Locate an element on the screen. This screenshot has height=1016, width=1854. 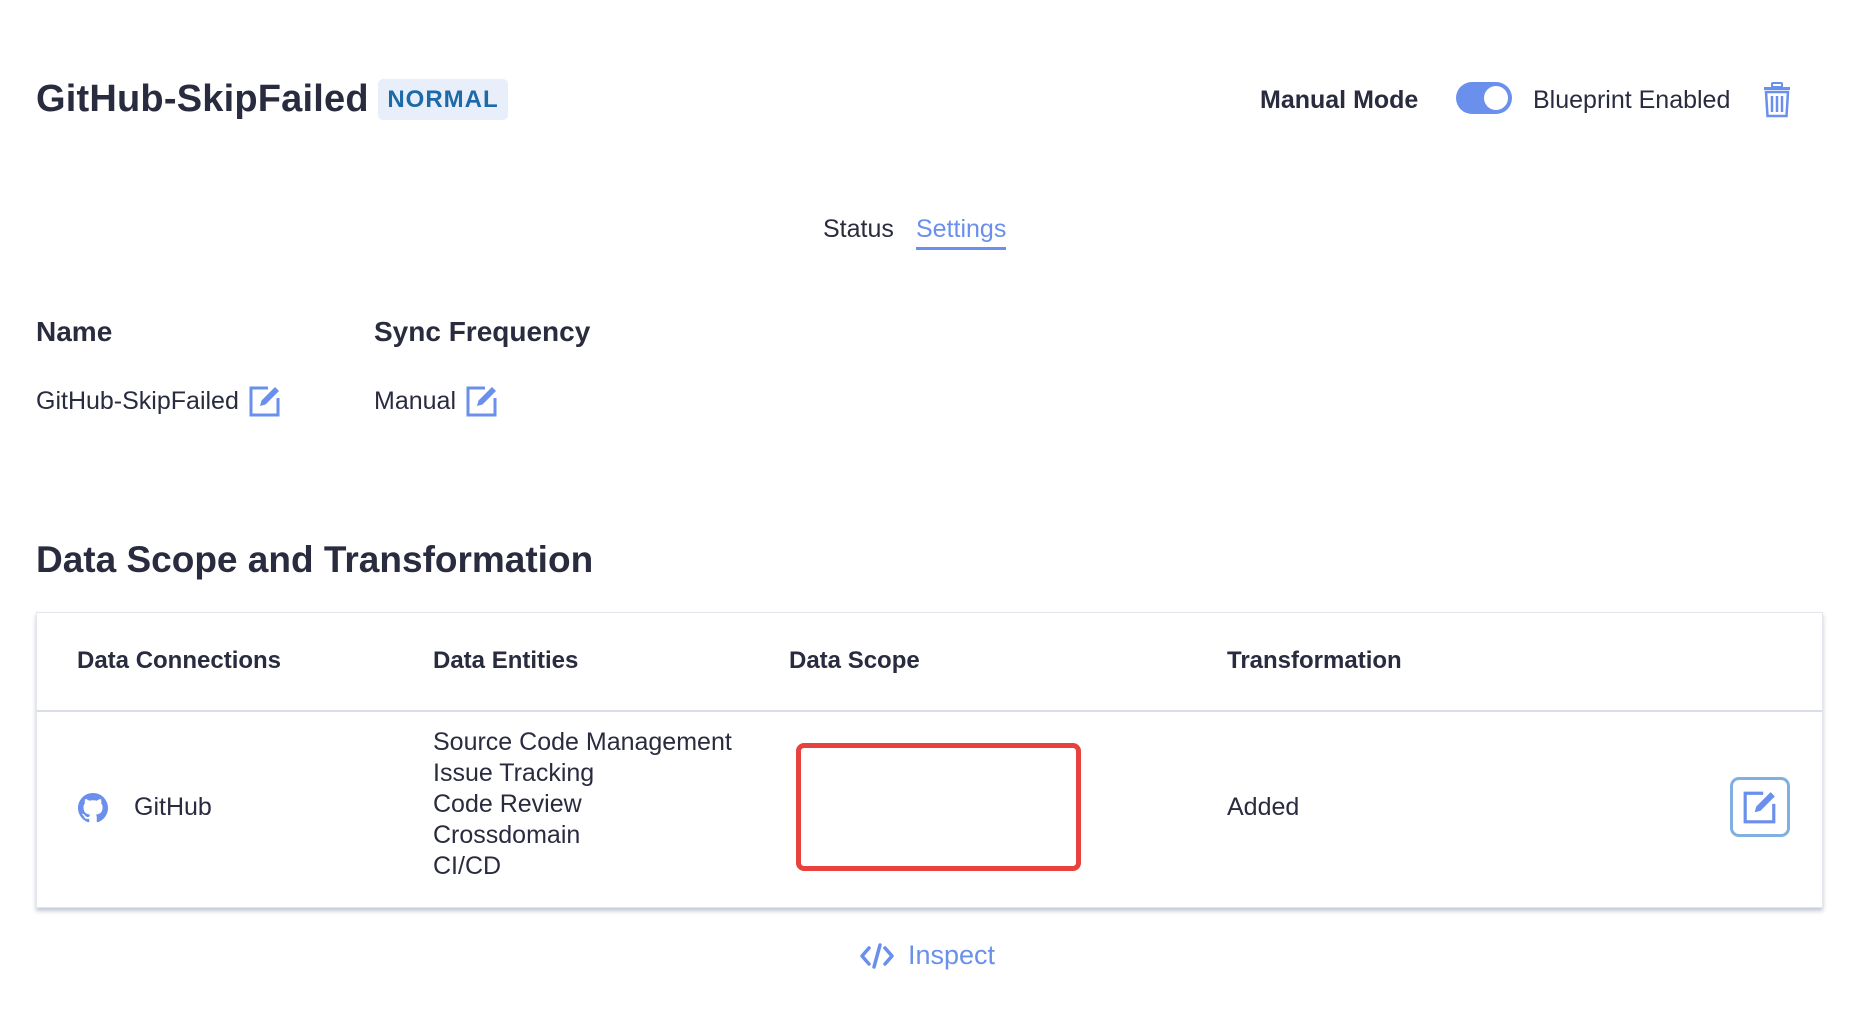
name-value: GitHub-SkipFailed is located at coordinates (137, 401).